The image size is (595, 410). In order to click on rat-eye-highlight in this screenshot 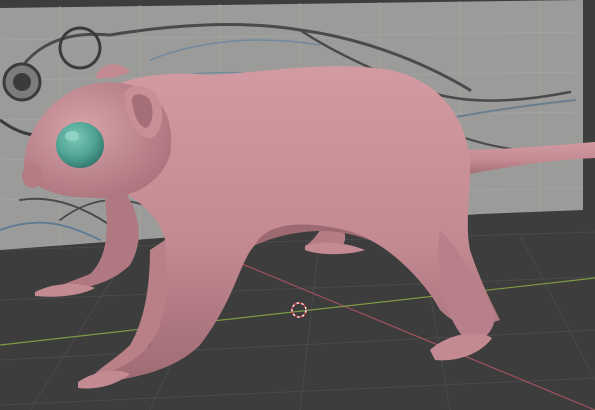, I will do `click(72, 136)`.